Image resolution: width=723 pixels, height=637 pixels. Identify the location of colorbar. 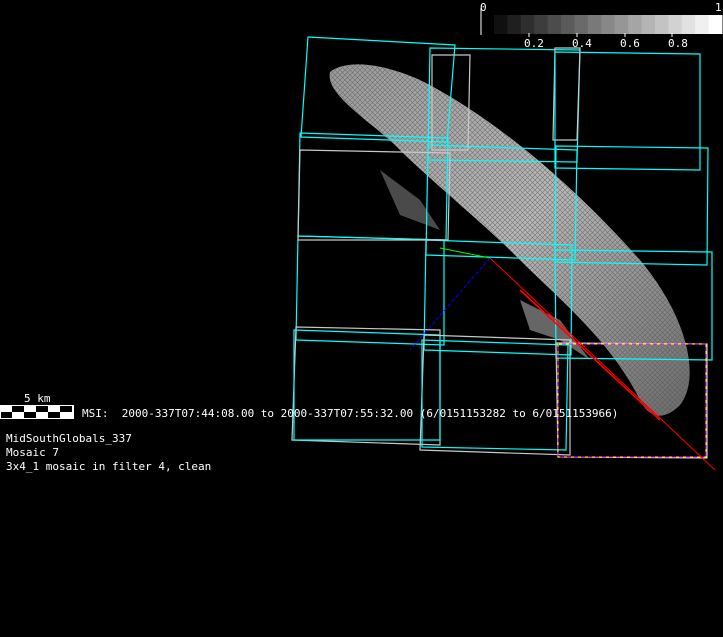
(601, 22).